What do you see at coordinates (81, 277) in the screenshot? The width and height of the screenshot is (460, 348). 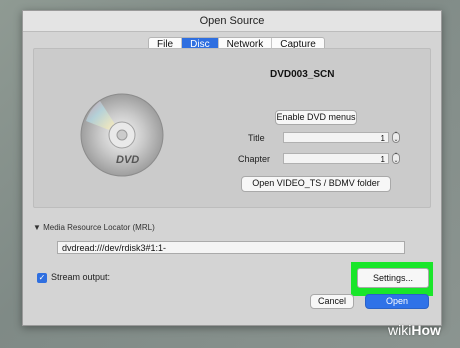 I see `stream-output-label: Stream output:` at bounding box center [81, 277].